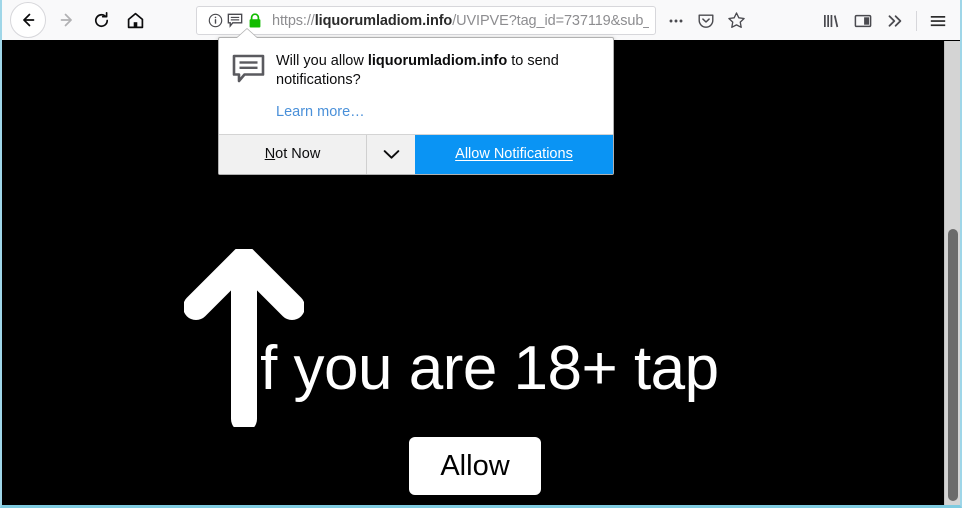  Describe the element at coordinates (550, 20) in the screenshot. I see `url-path: /UVIPVE?tag_id=737119&sub_` at that location.